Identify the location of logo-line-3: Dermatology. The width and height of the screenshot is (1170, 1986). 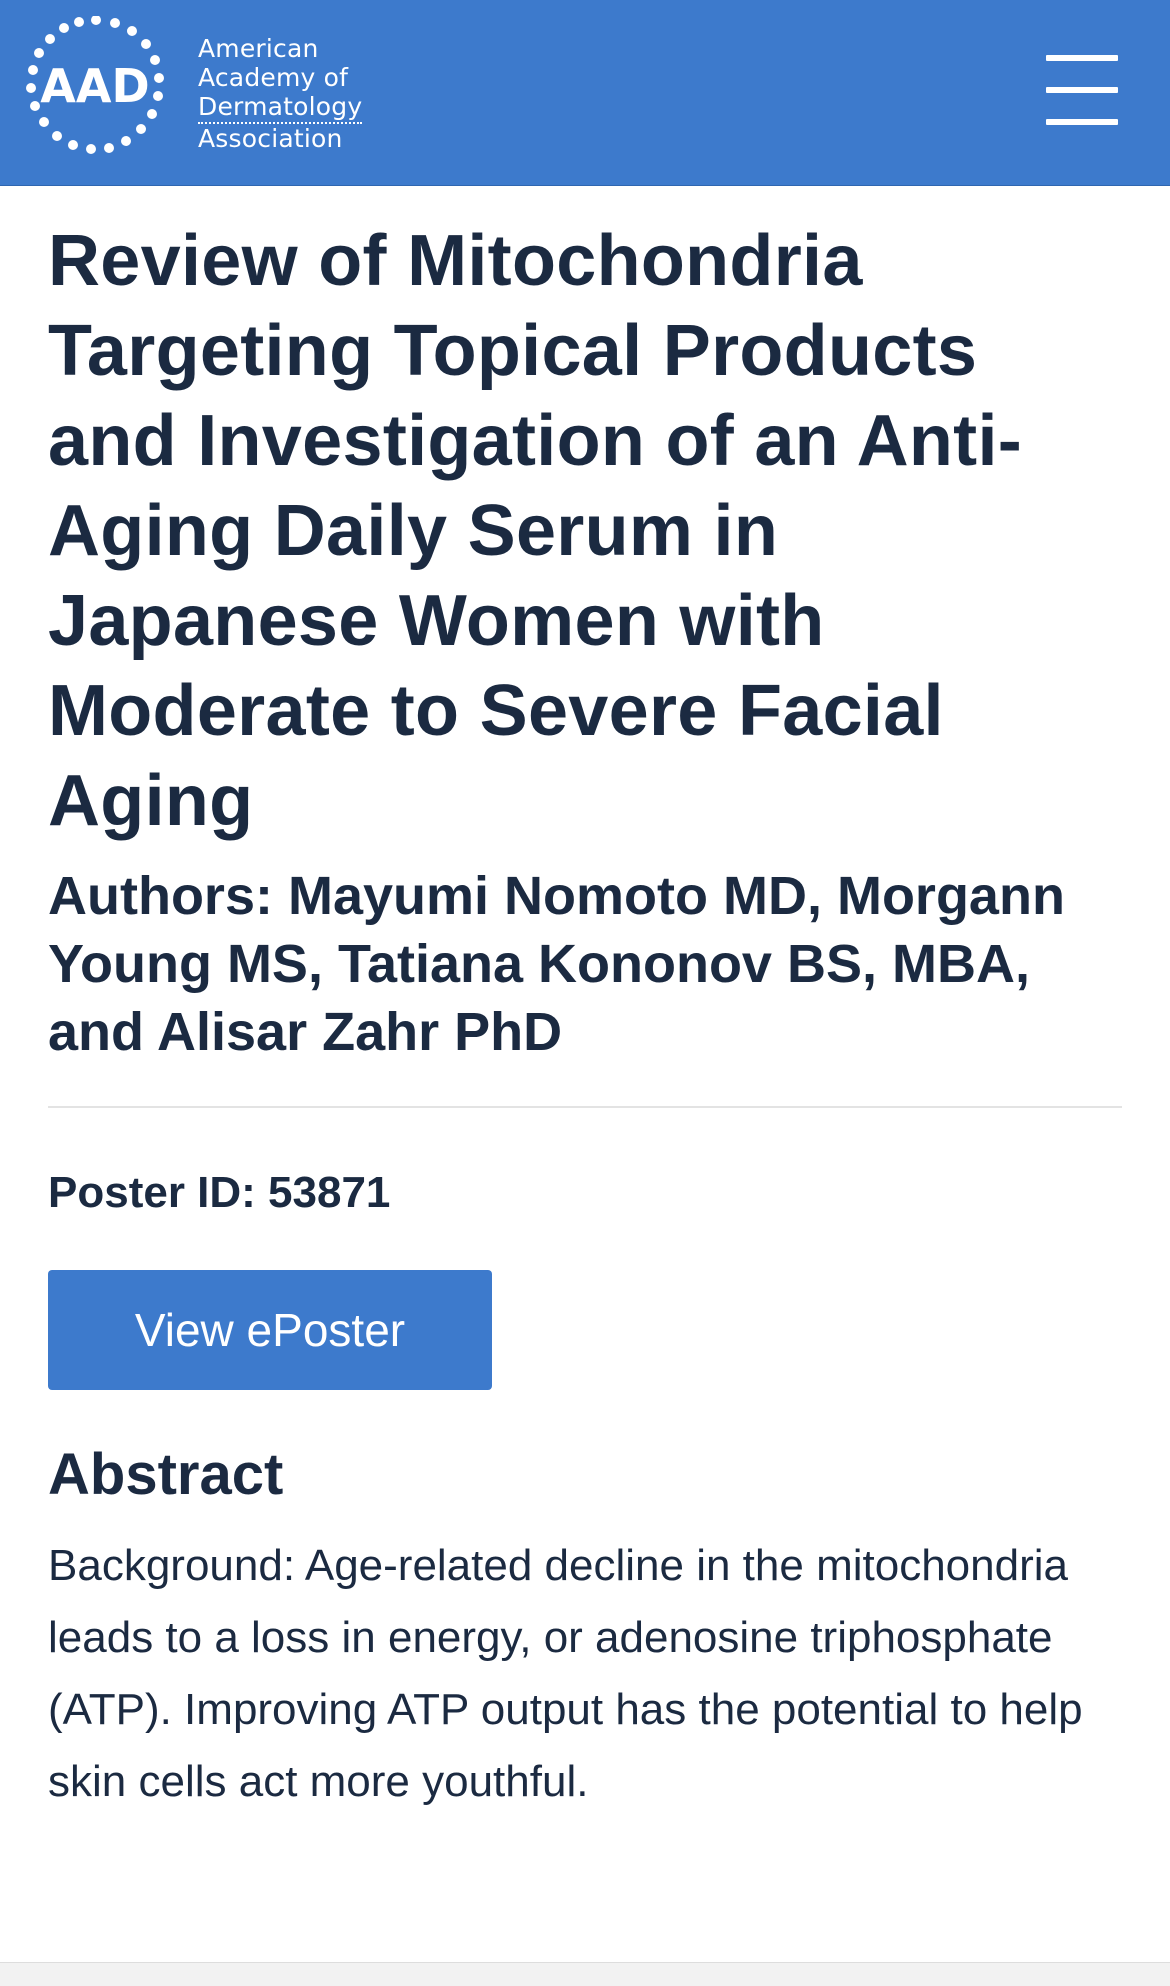
(280, 108).